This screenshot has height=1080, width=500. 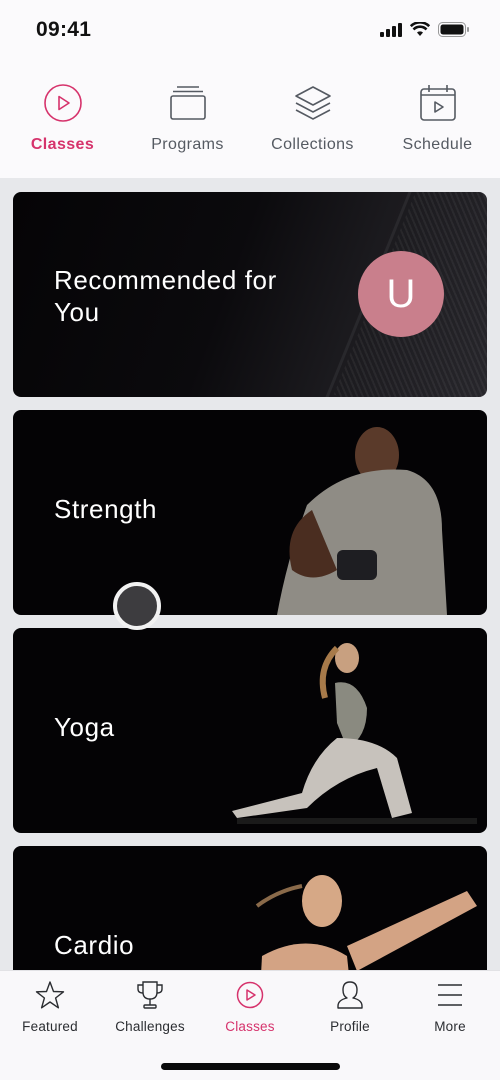 I want to click on top-tab-bar: Classes Programs Collections Schedule, so click(x=250, y=120).